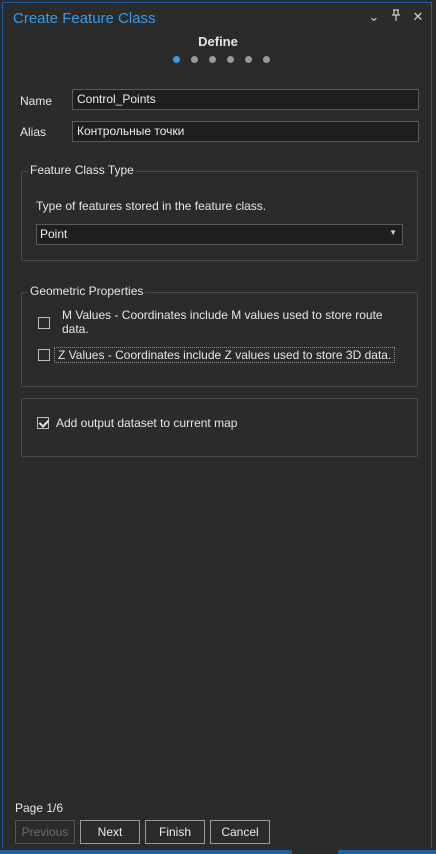  I want to click on chevron-down-icon: ⌄, so click(374, 17).